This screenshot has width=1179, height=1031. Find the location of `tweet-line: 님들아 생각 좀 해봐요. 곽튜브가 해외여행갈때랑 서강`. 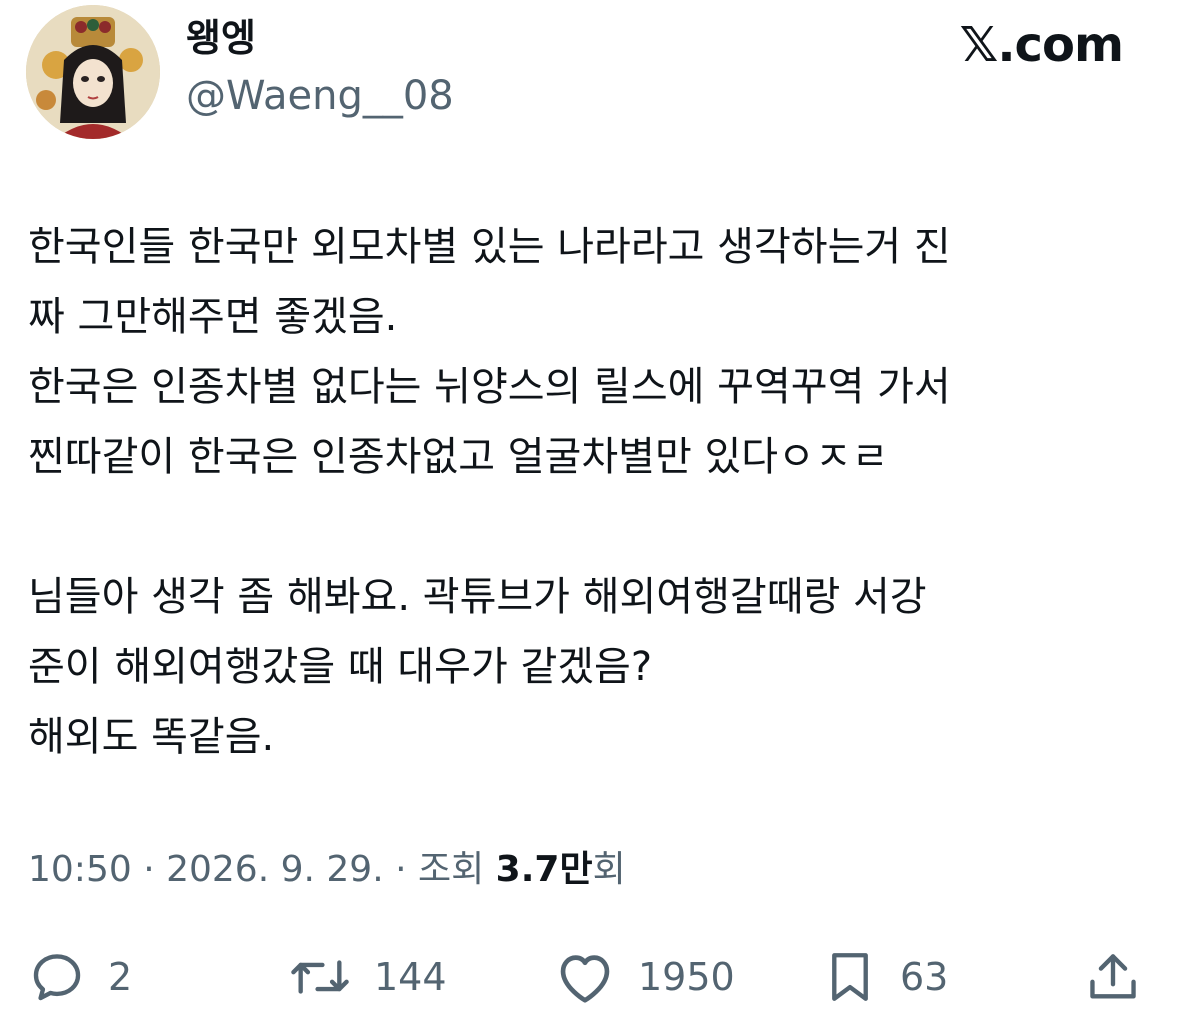

tweet-line: 님들아 생각 좀 해봐요. 곽튜브가 해외여행갈때랑 서강 is located at coordinates (477, 597).